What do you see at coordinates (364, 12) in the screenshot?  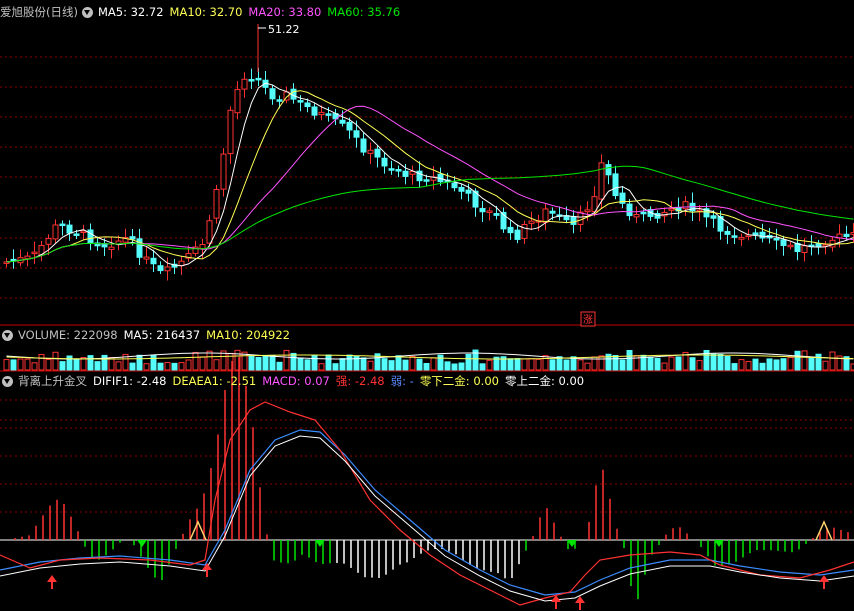 I see `ma60-label: MA60: 35.76` at bounding box center [364, 12].